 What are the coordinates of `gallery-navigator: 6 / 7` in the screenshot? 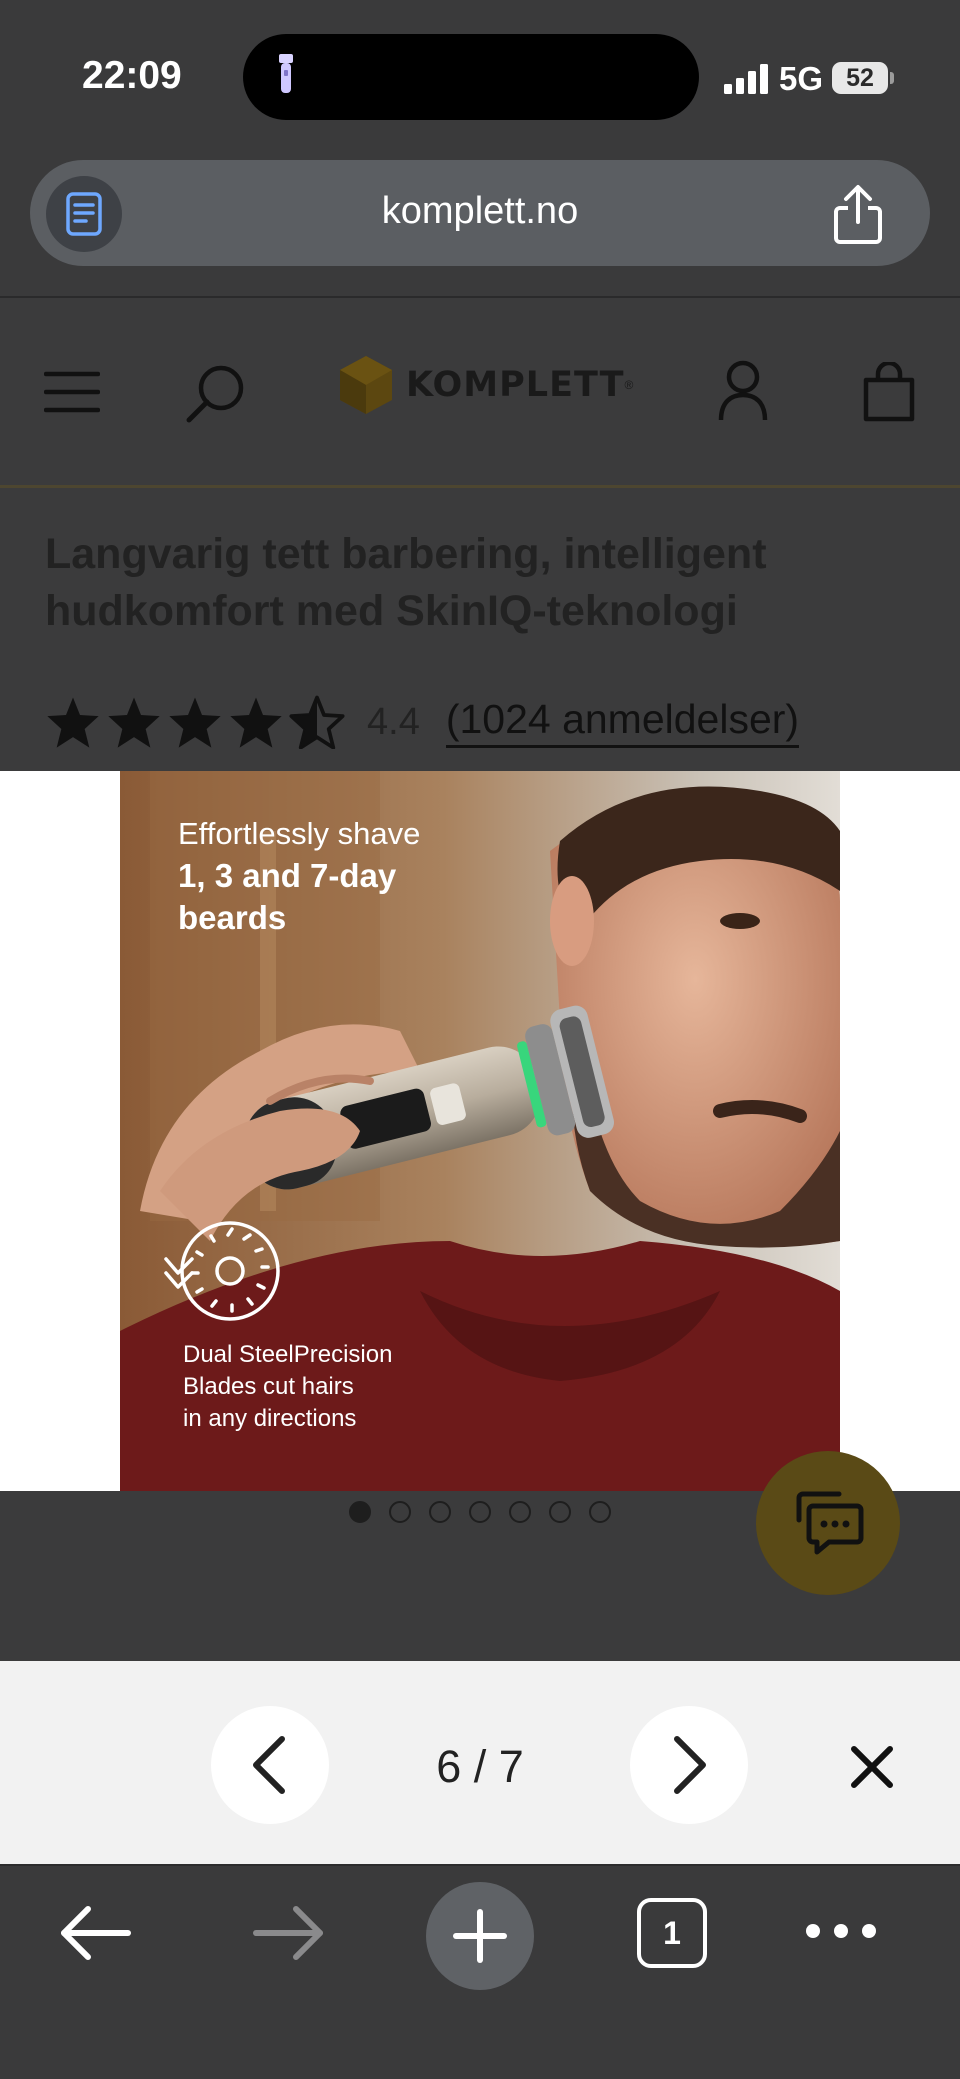 It's located at (480, 1762).